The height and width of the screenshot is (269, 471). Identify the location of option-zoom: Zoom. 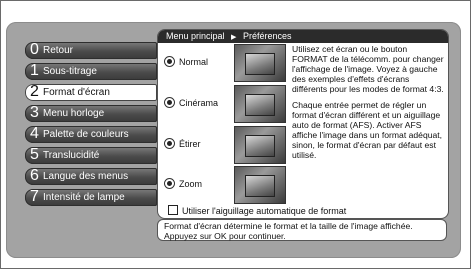
(183, 183).